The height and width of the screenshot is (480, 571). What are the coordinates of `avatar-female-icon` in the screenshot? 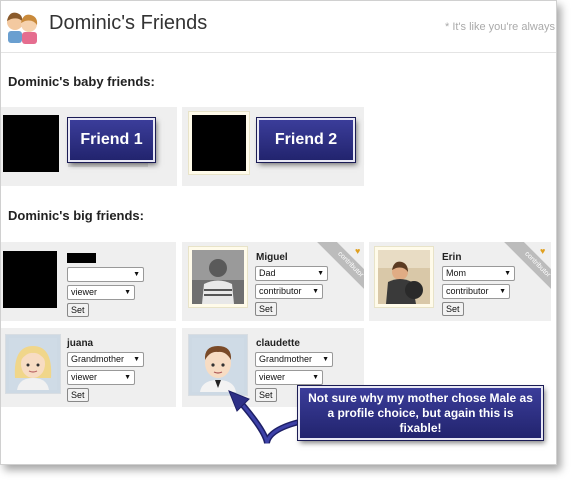 It's located at (33, 364).